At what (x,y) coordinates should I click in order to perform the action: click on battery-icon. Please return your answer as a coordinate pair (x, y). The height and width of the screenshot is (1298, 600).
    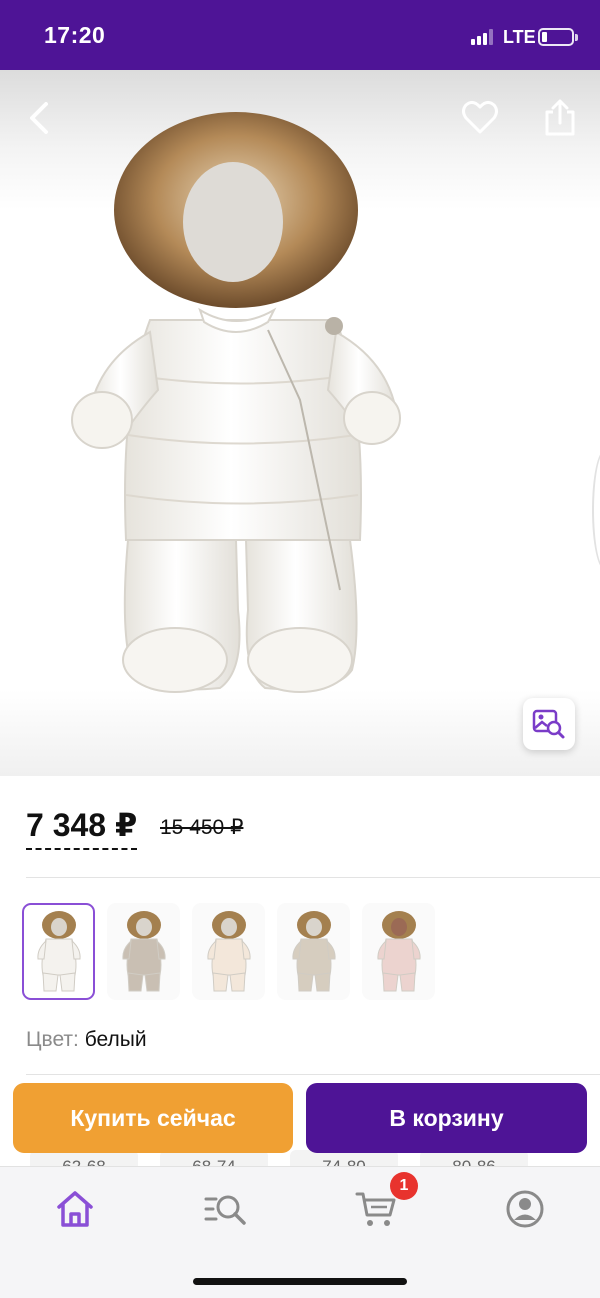
    Looking at the image, I should click on (556, 37).